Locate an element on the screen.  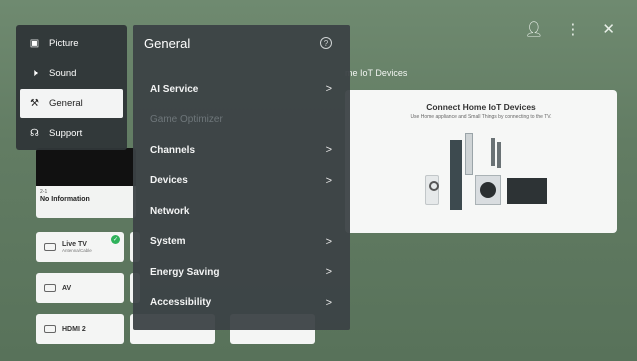
top-bar-icons: 👤︎ ⋮ ✕ is located at coordinates (569, 29).